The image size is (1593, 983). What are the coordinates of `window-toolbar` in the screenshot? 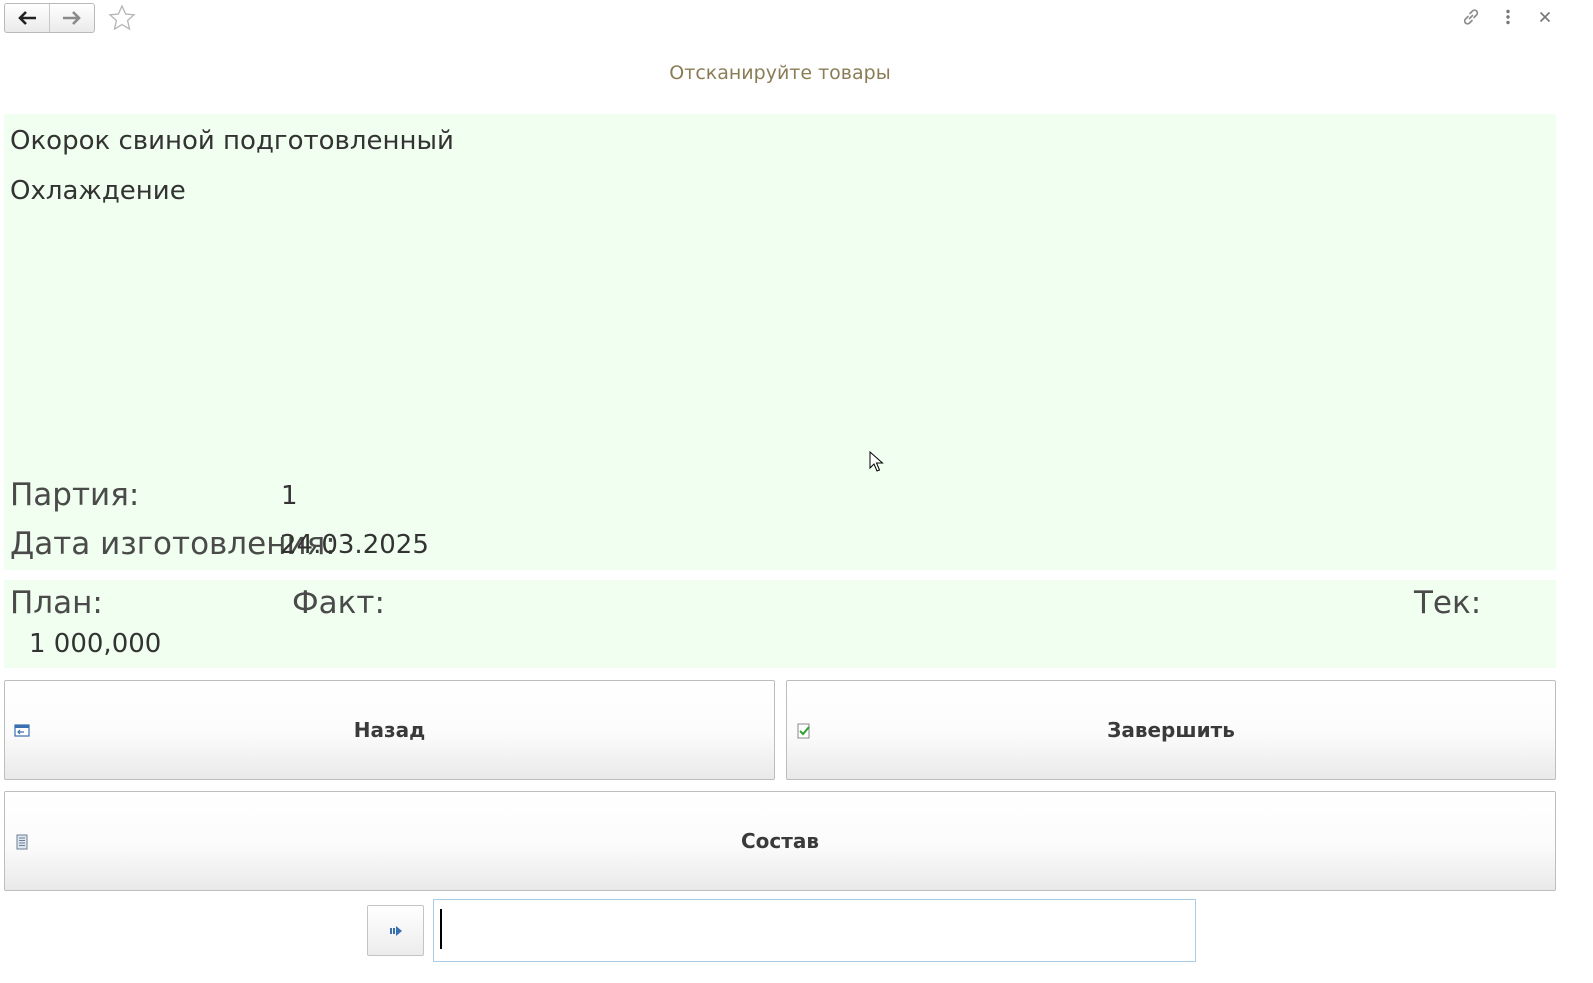 It's located at (796, 20).